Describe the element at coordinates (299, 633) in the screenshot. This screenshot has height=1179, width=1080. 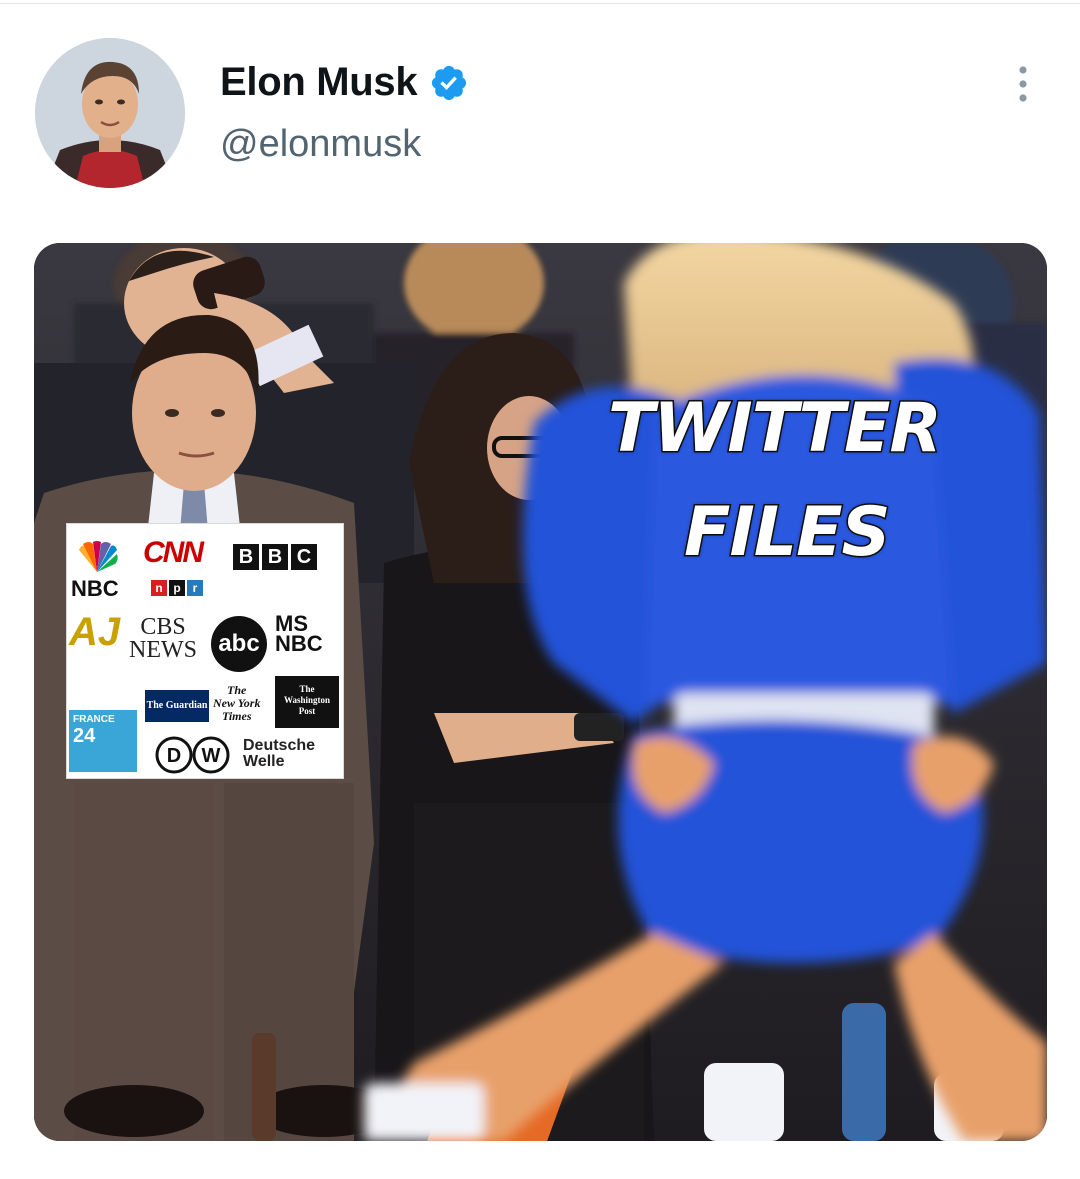
I see `logo-msnbc: MS NBC` at that location.